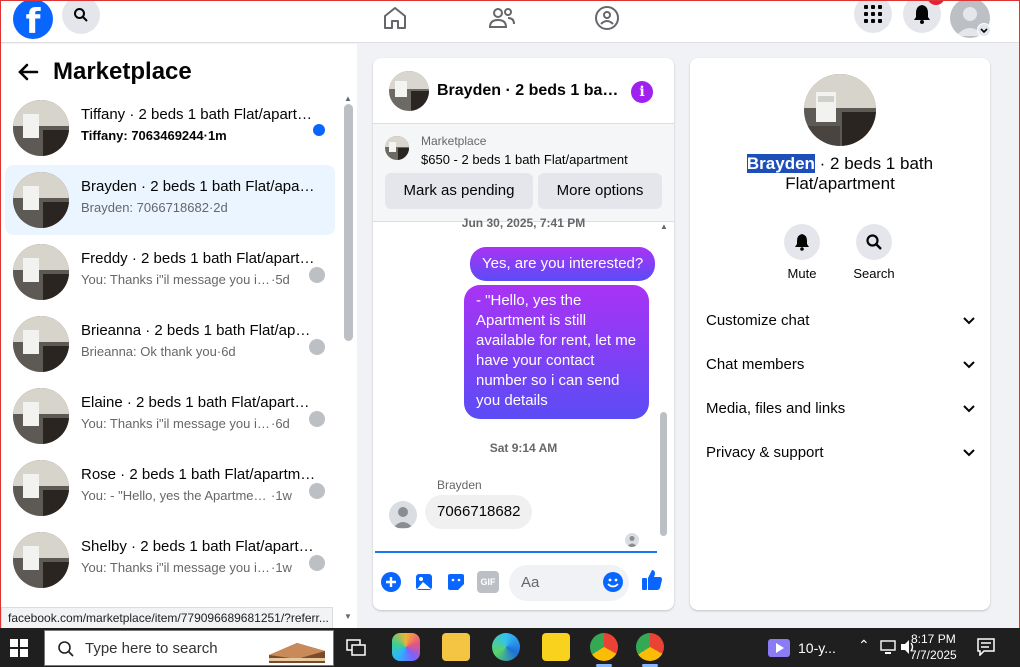 This screenshot has width=1020, height=667. Describe the element at coordinates (459, 191) in the screenshot. I see `mark-as-pending-button: Mark as pending` at that location.